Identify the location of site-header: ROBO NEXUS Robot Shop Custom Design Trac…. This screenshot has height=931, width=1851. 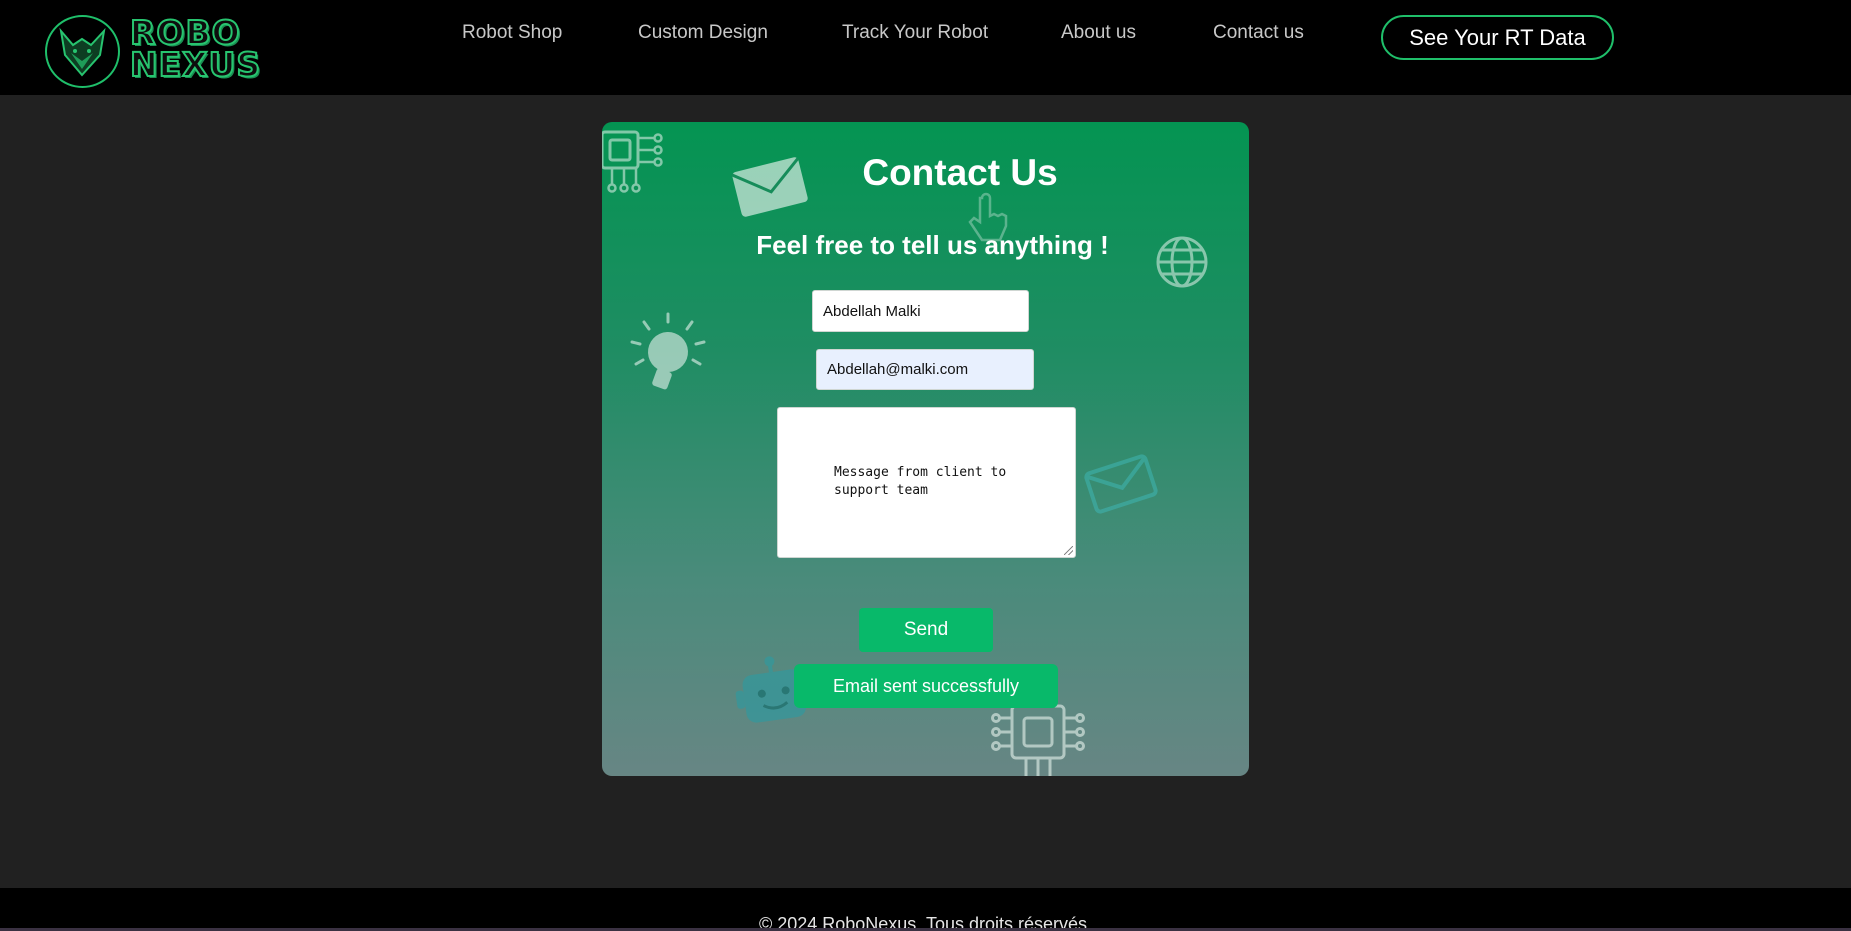
(925, 47).